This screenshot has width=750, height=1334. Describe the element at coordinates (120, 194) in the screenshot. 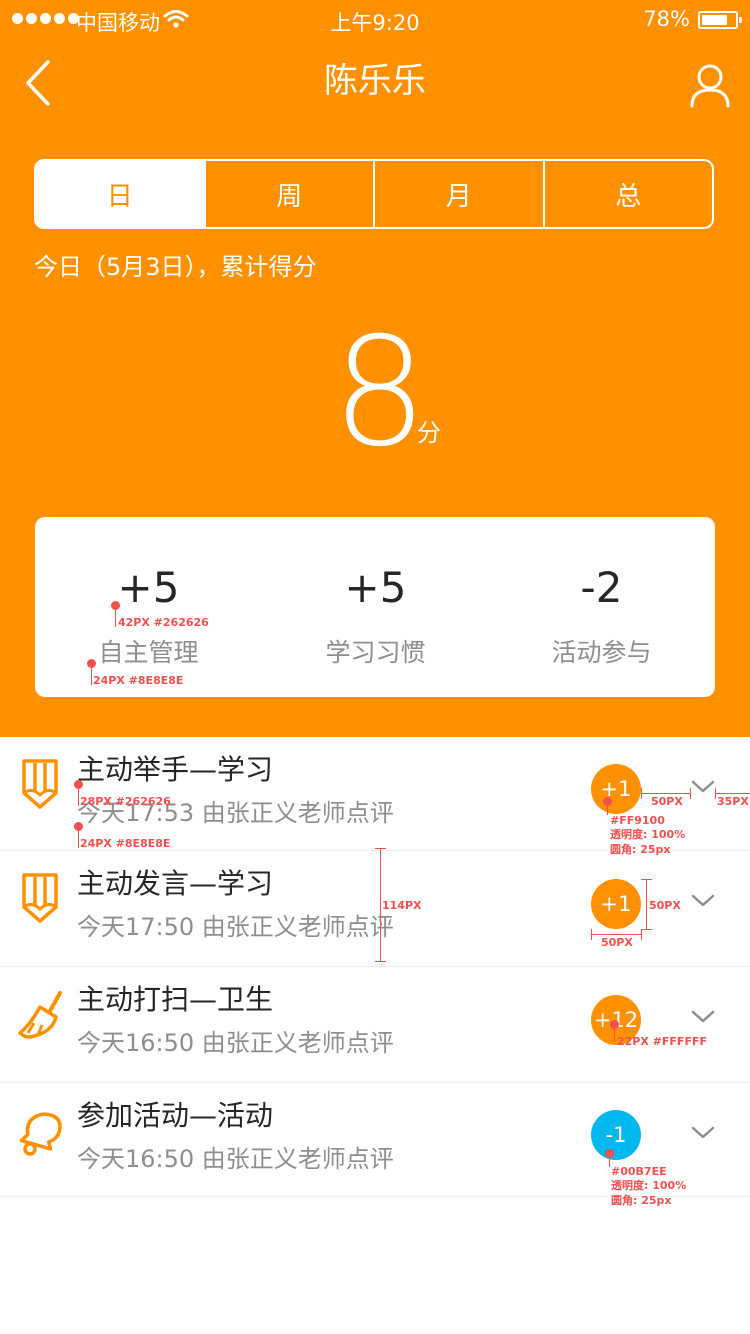

I see `tab-day: 日` at that location.